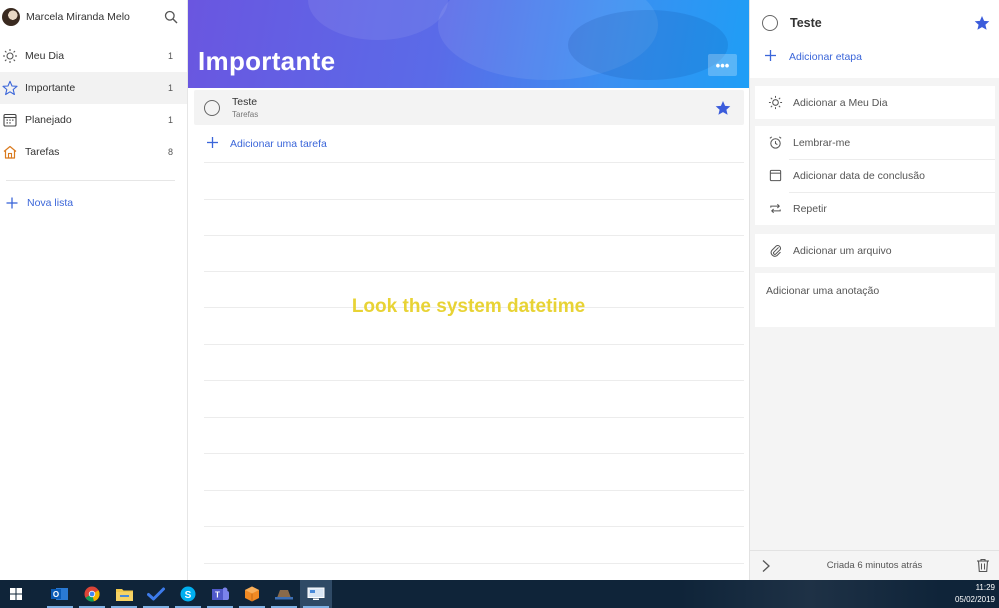  I want to click on remote-desktop-icon, so click(316, 594).